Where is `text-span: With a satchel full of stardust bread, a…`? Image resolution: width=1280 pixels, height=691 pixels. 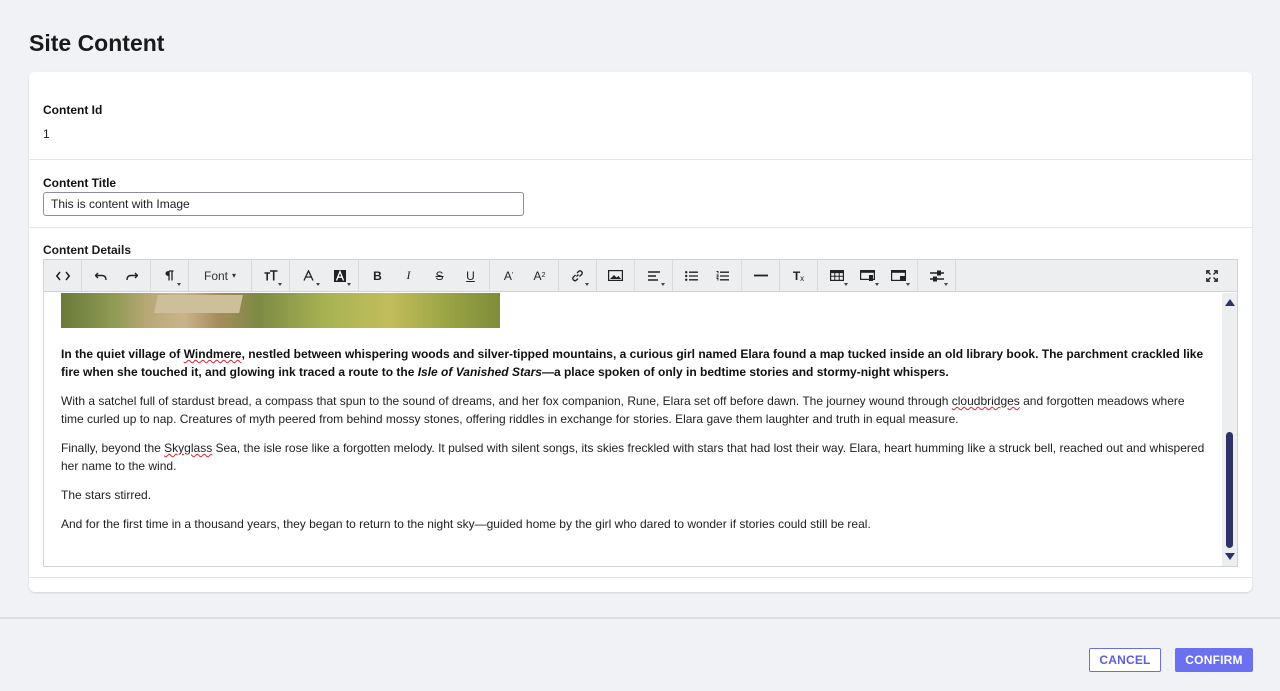 text-span: With a satchel full of stardust bread, a… is located at coordinates (506, 401).